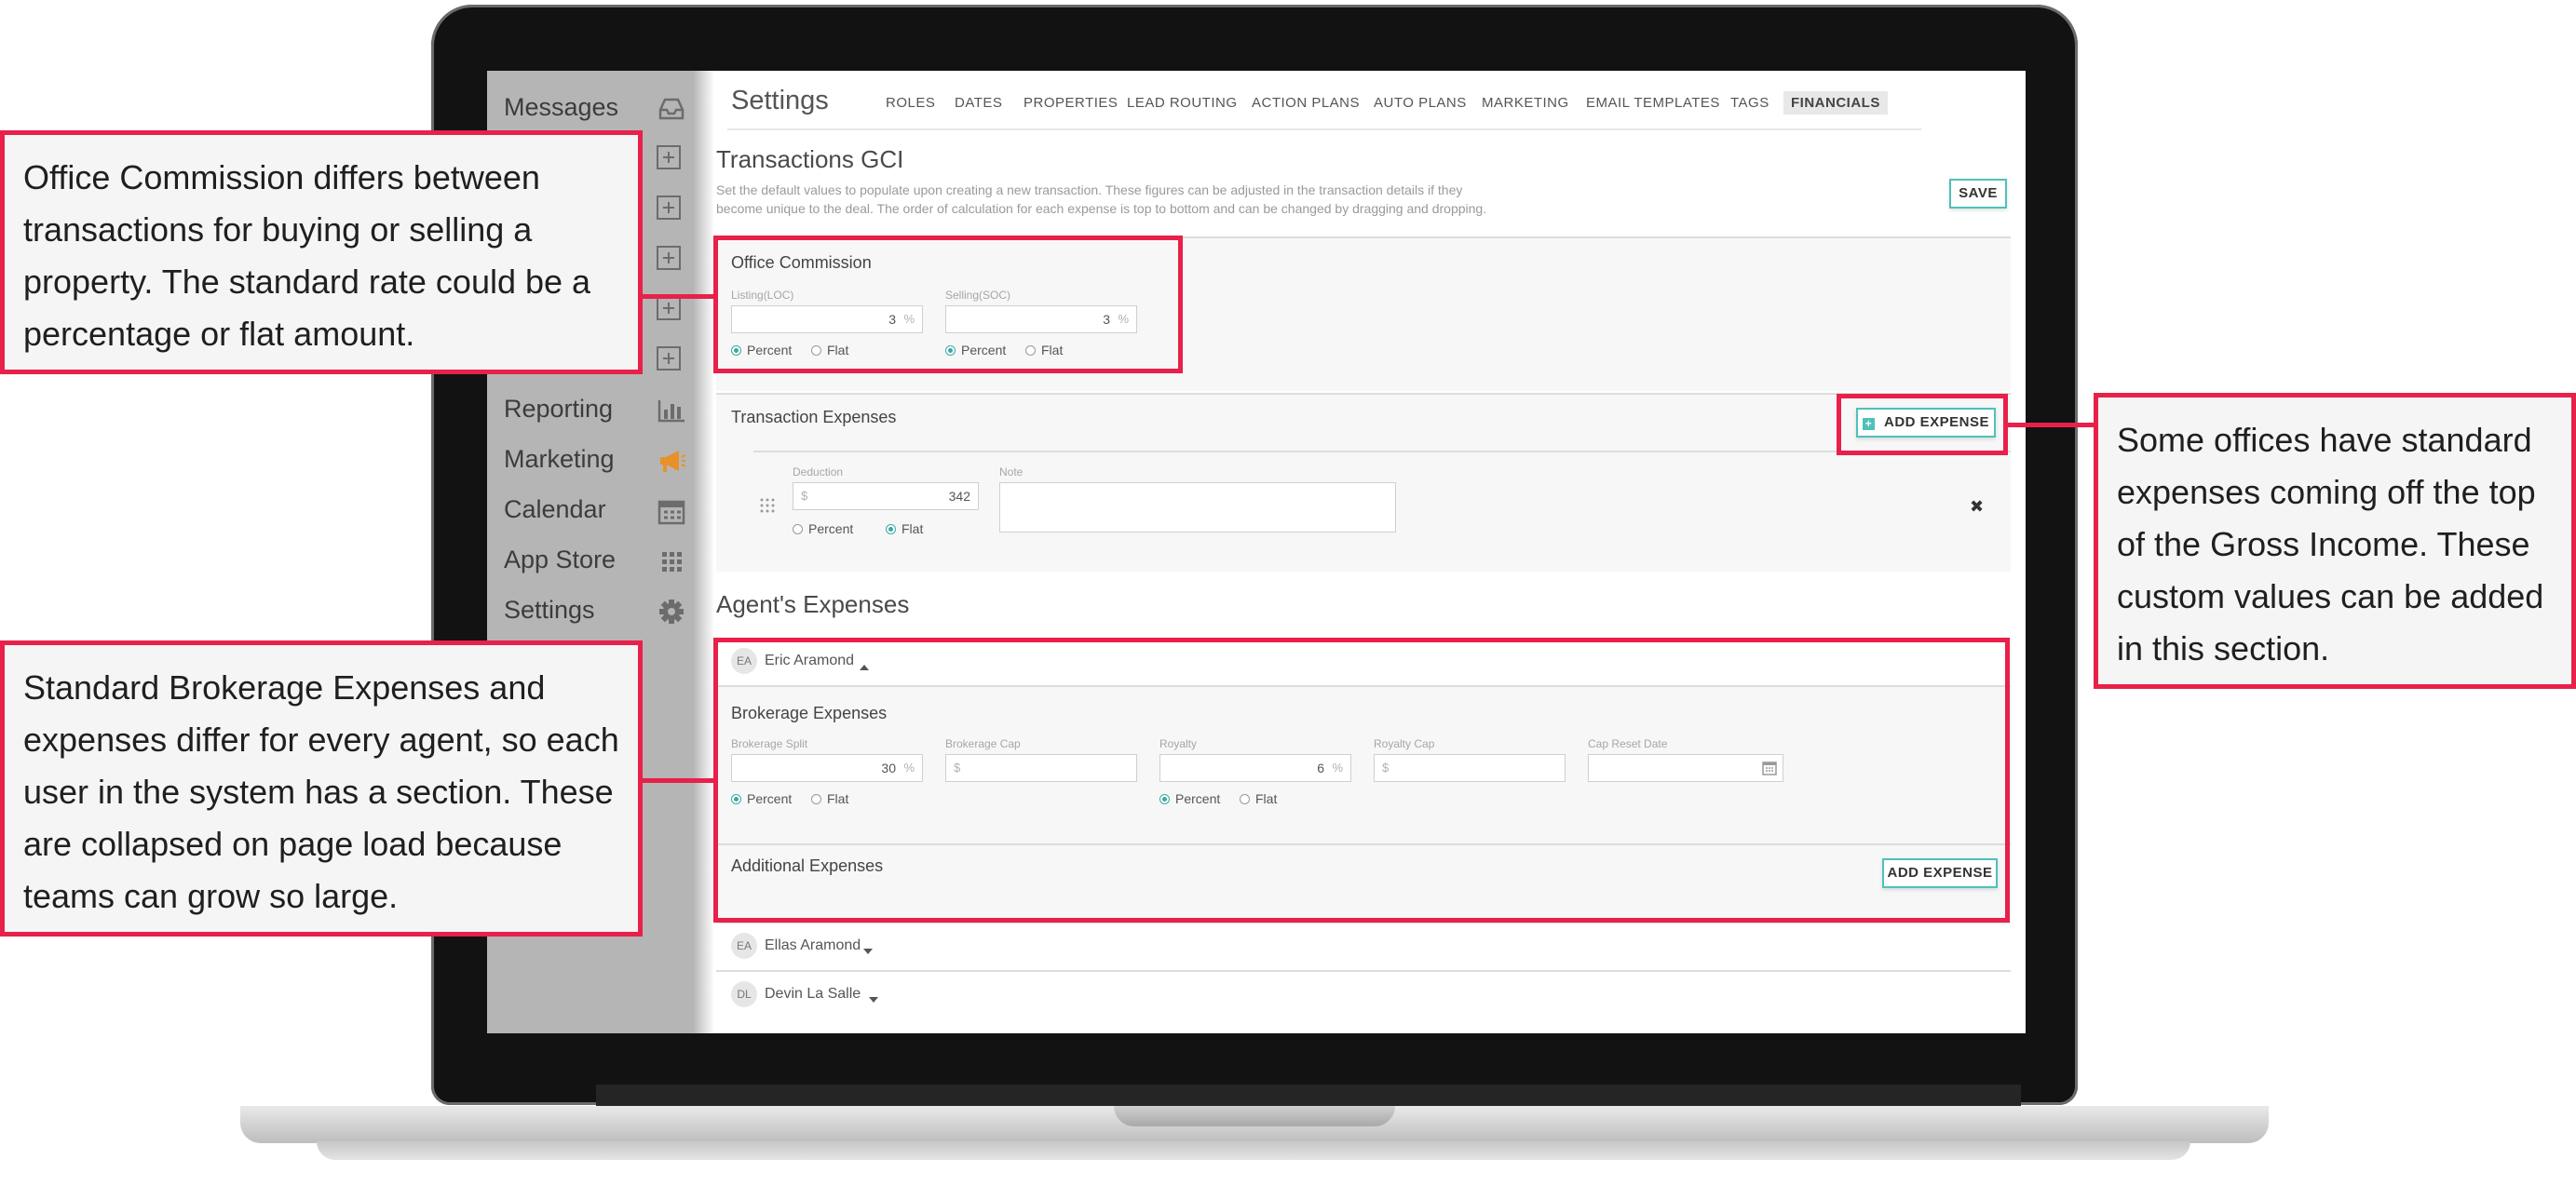 Image resolution: width=2576 pixels, height=1186 pixels. I want to click on tab-lead-routing: LEAD ROUTING, so click(1182, 103).